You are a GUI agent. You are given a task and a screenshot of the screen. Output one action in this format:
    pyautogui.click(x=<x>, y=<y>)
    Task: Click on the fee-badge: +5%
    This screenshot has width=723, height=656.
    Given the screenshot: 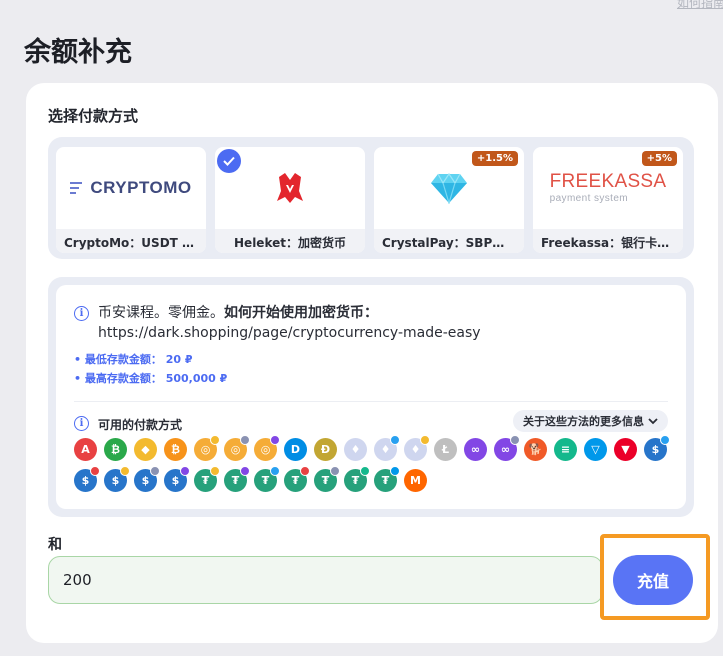 What is the action you would take?
    pyautogui.click(x=659, y=158)
    